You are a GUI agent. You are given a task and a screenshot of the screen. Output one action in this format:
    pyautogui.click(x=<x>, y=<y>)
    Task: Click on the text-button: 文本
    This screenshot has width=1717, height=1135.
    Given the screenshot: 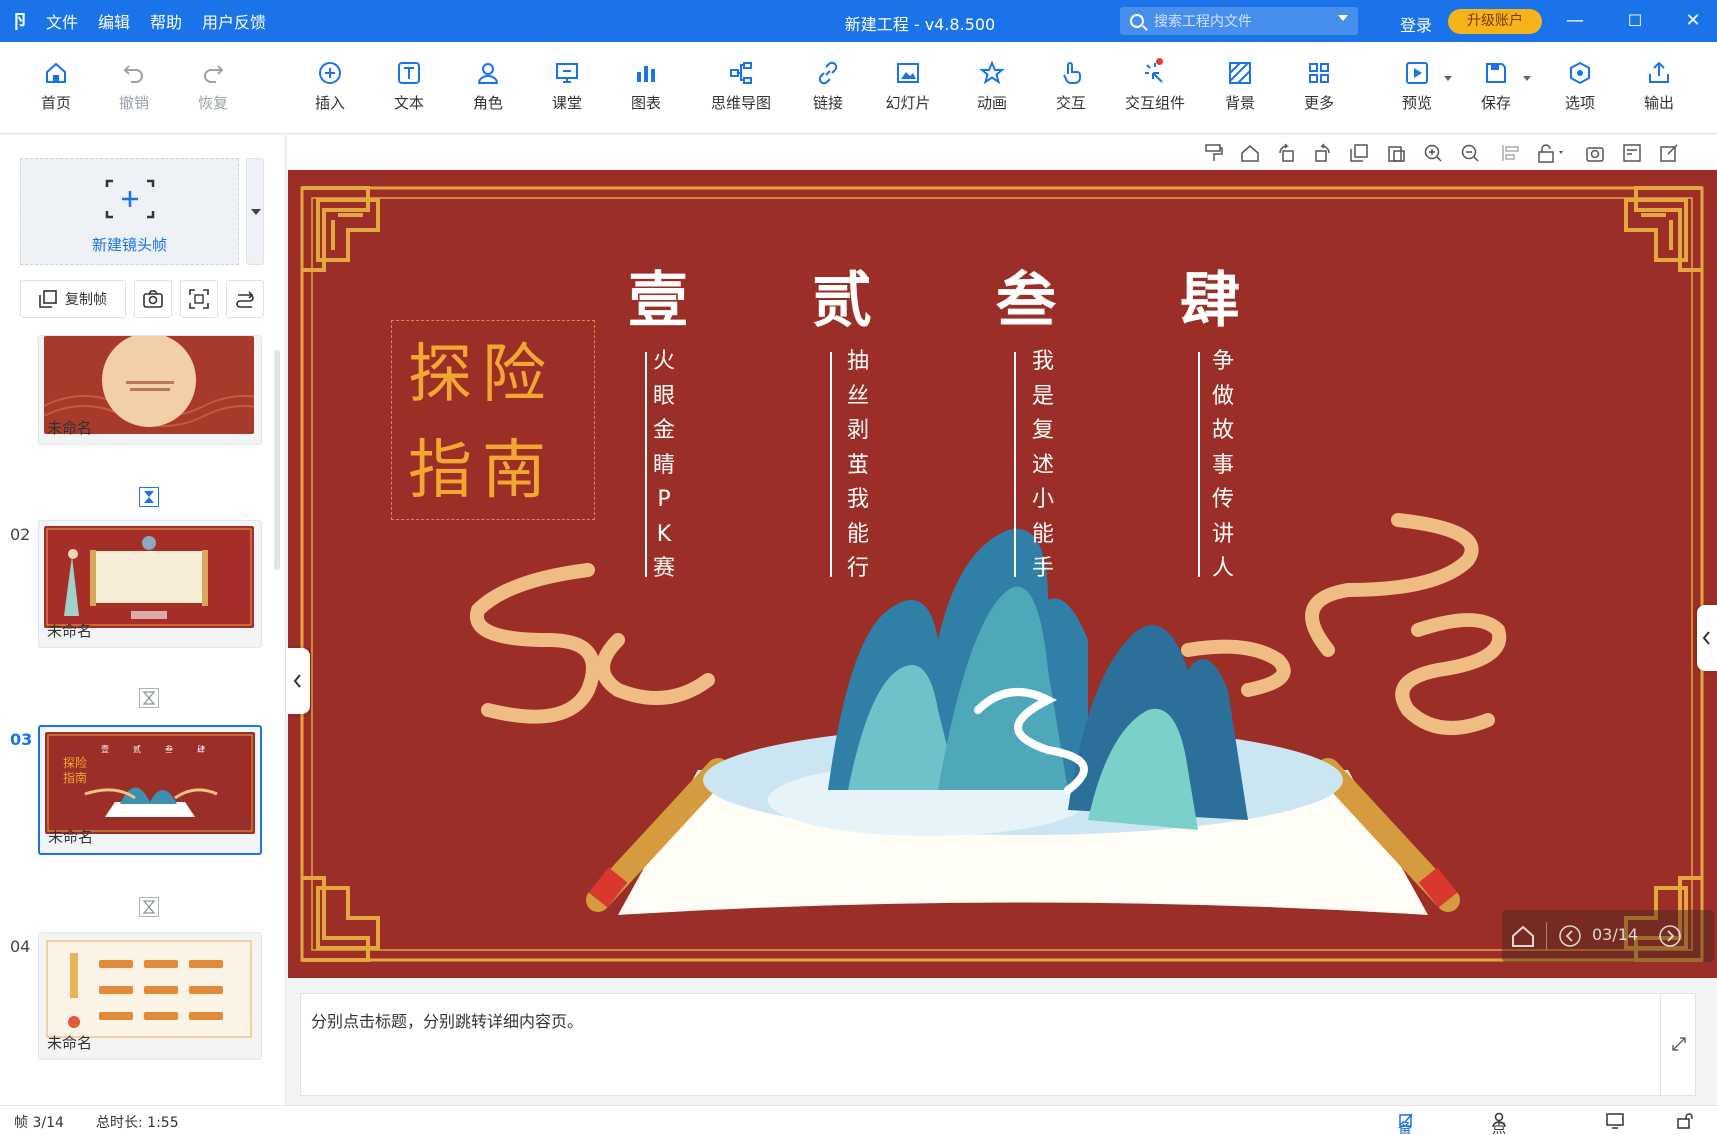 What is the action you would take?
    pyautogui.click(x=409, y=86)
    